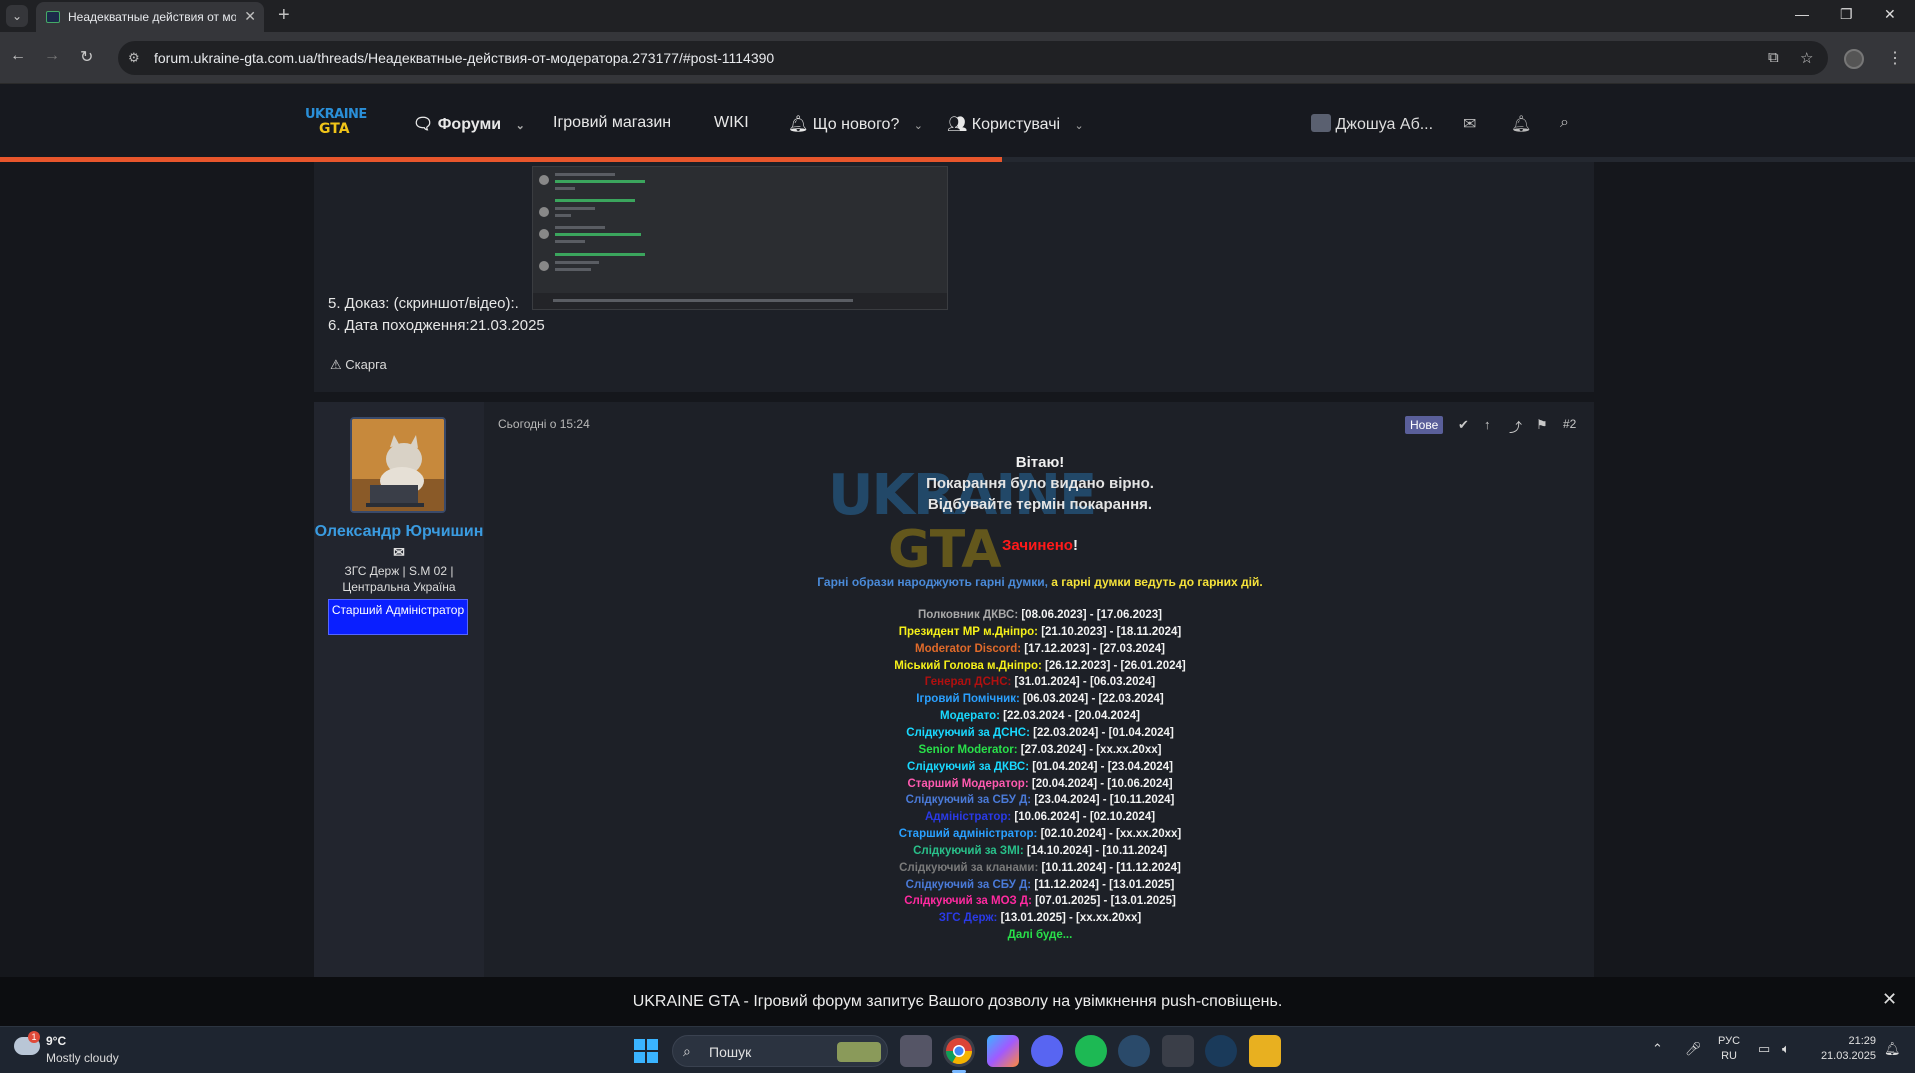 This screenshot has height=1073, width=1915. Describe the element at coordinates (1091, 1051) in the screenshot. I see `spotify-icon` at that location.